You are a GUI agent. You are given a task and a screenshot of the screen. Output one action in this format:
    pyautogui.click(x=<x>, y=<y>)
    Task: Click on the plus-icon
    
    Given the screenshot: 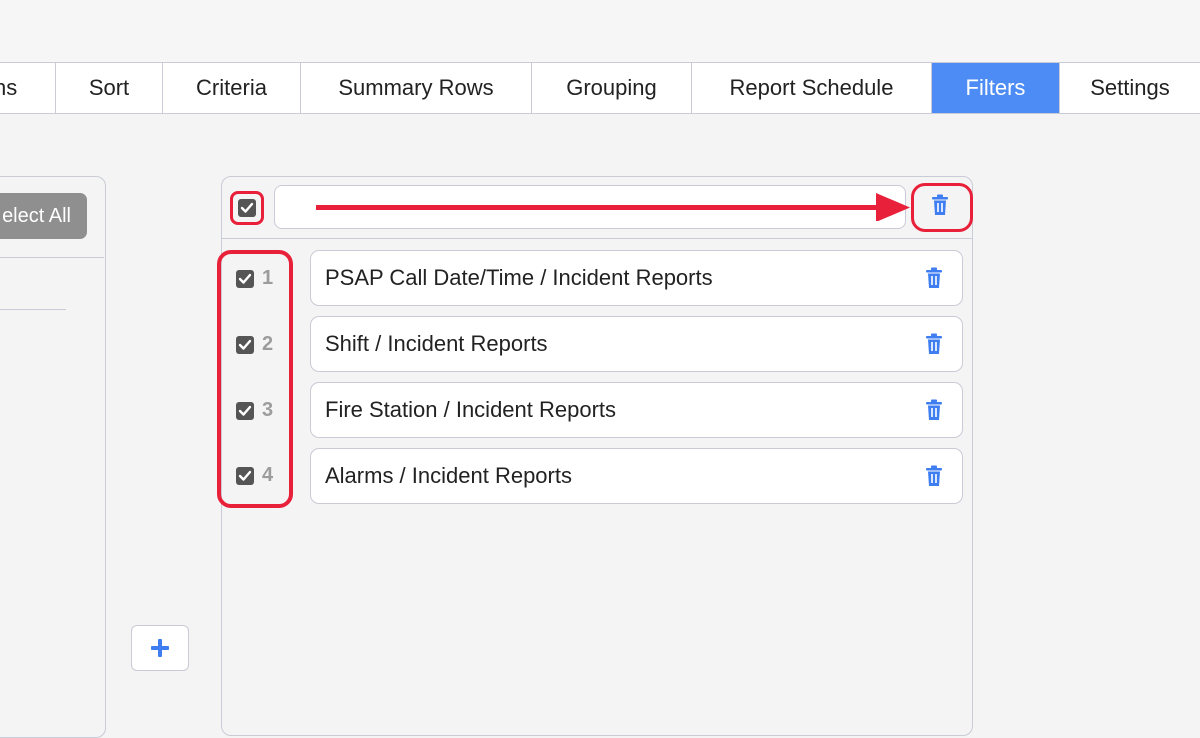 What is the action you would take?
    pyautogui.click(x=160, y=648)
    